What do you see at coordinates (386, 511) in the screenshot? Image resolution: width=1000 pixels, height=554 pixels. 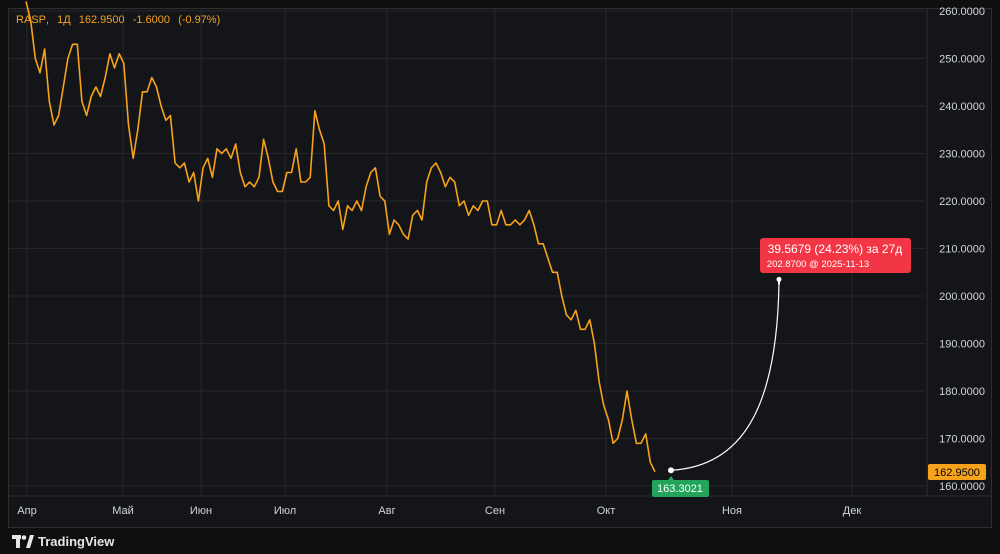 I see `x-tick-label: Авг` at bounding box center [386, 511].